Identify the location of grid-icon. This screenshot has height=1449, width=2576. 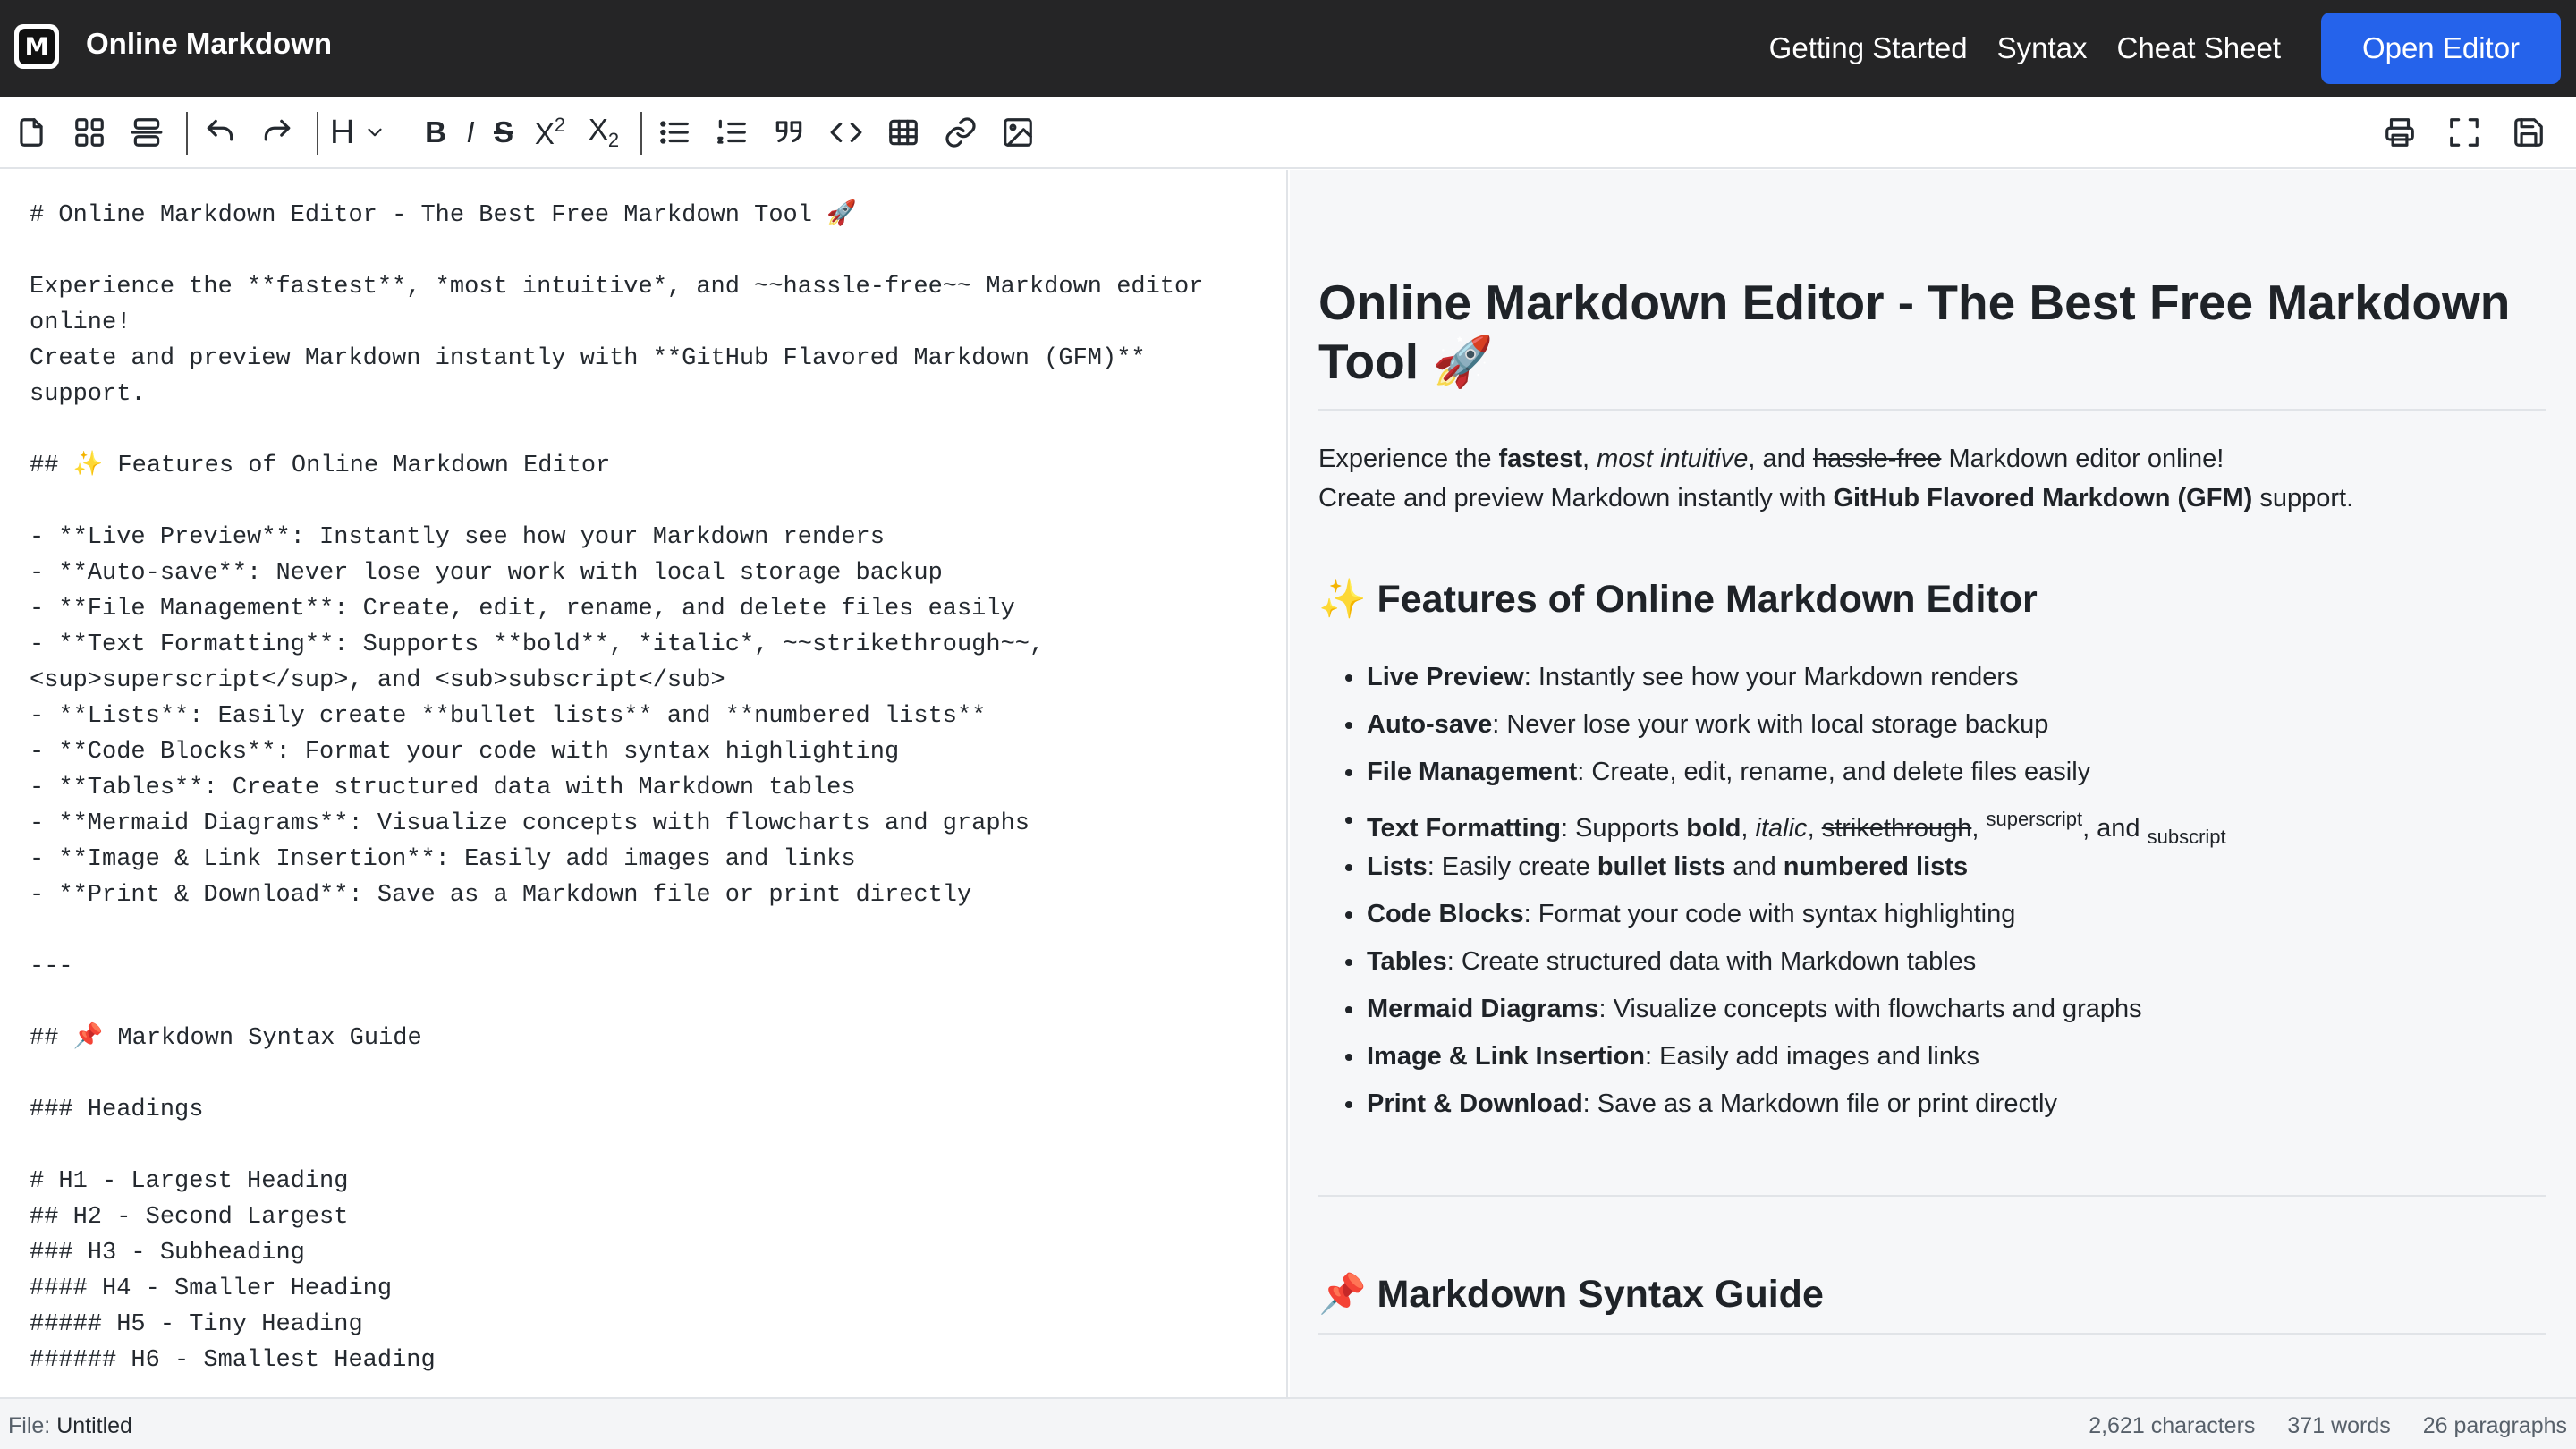
(89, 132).